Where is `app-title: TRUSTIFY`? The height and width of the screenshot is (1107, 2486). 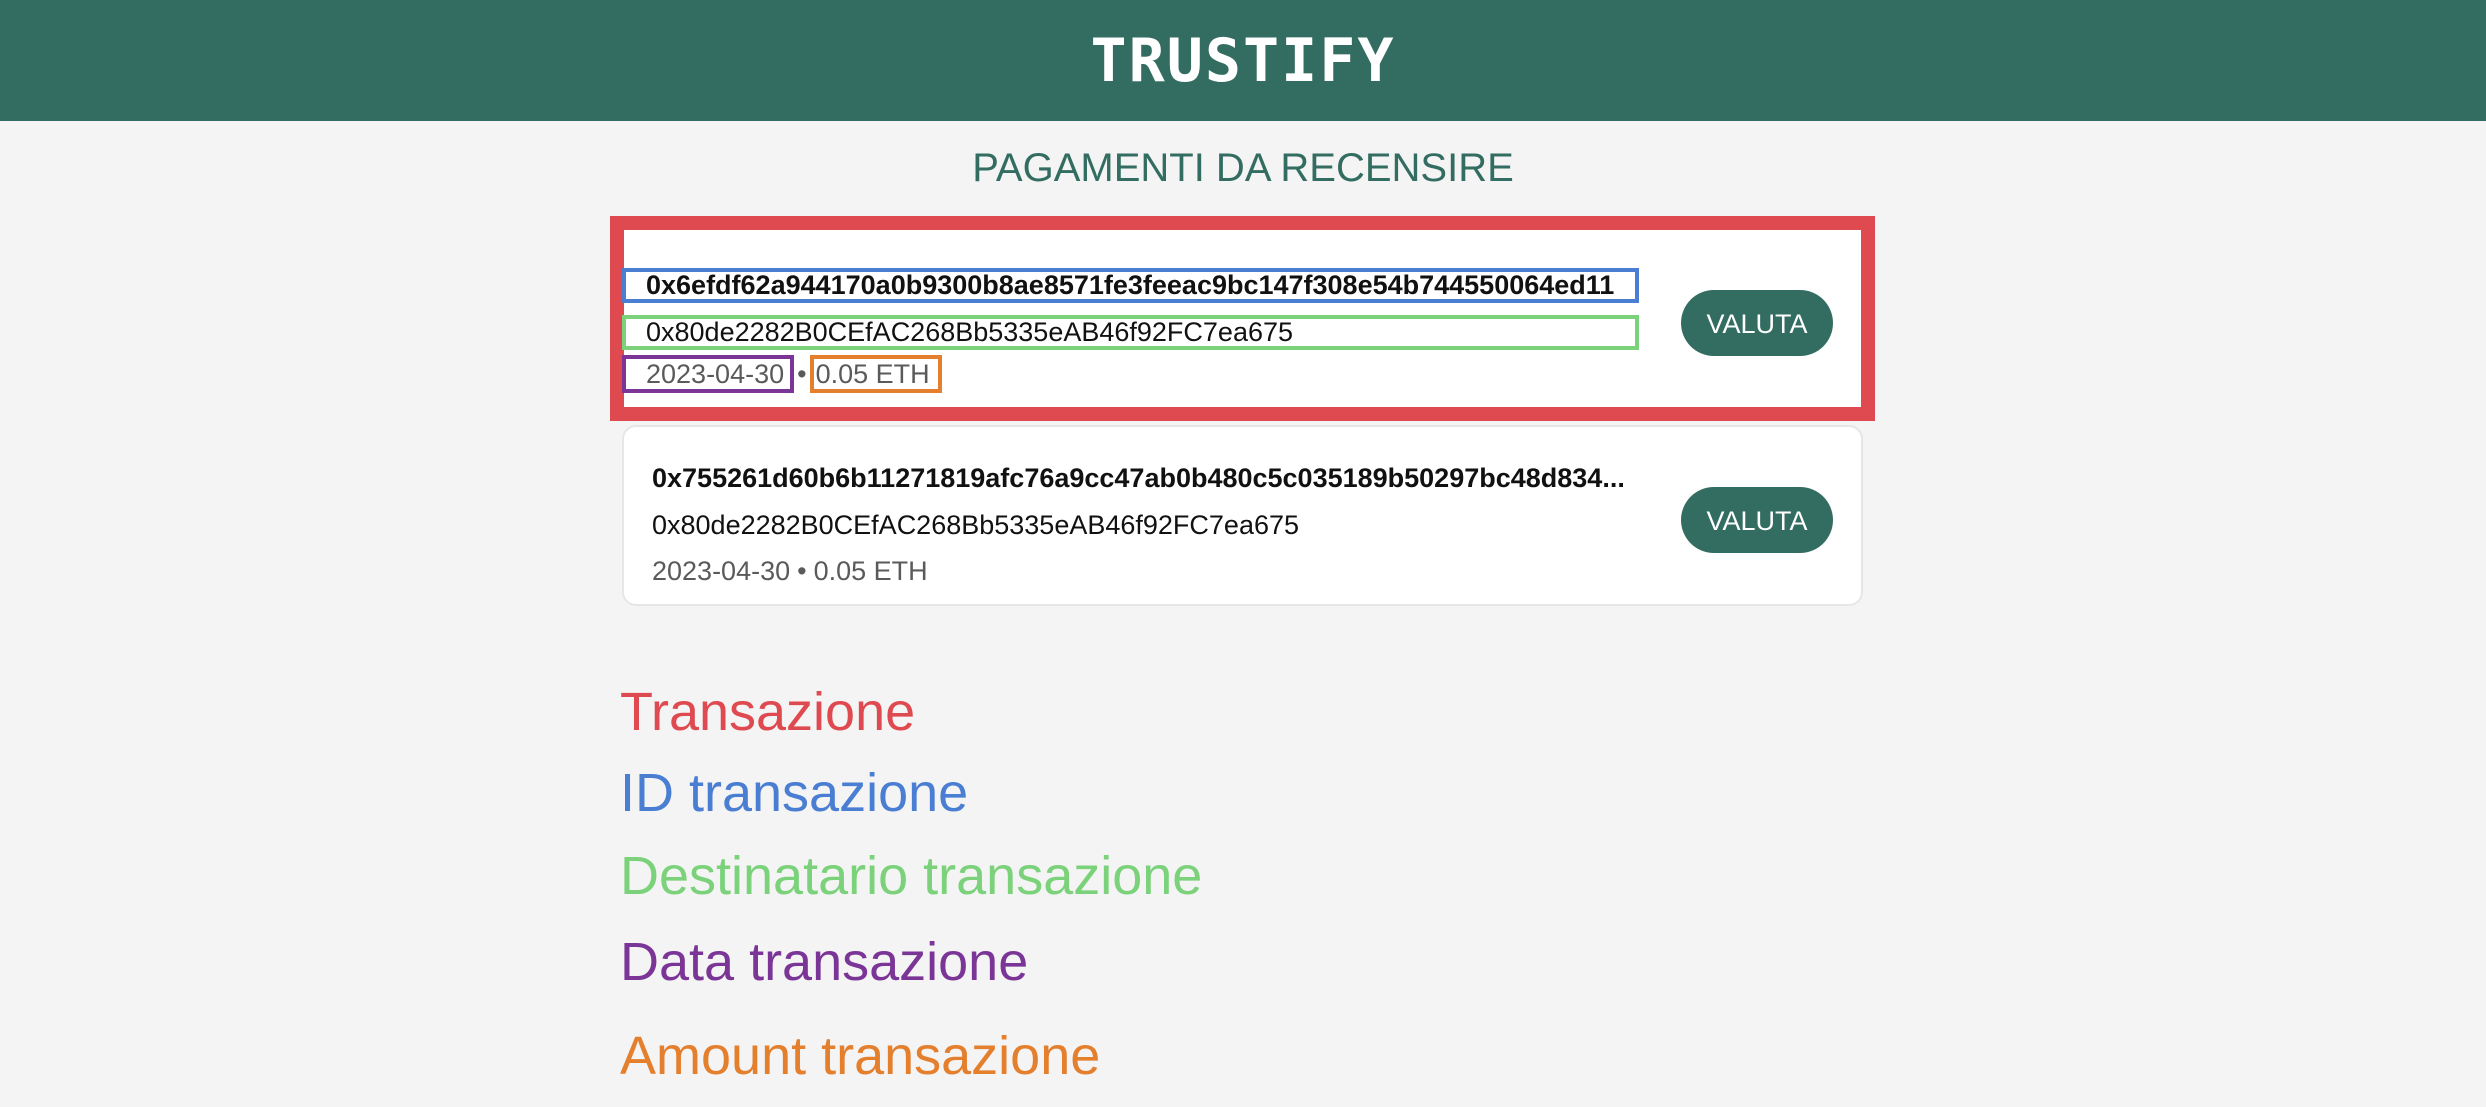
app-title: TRUSTIFY is located at coordinates (1243, 60).